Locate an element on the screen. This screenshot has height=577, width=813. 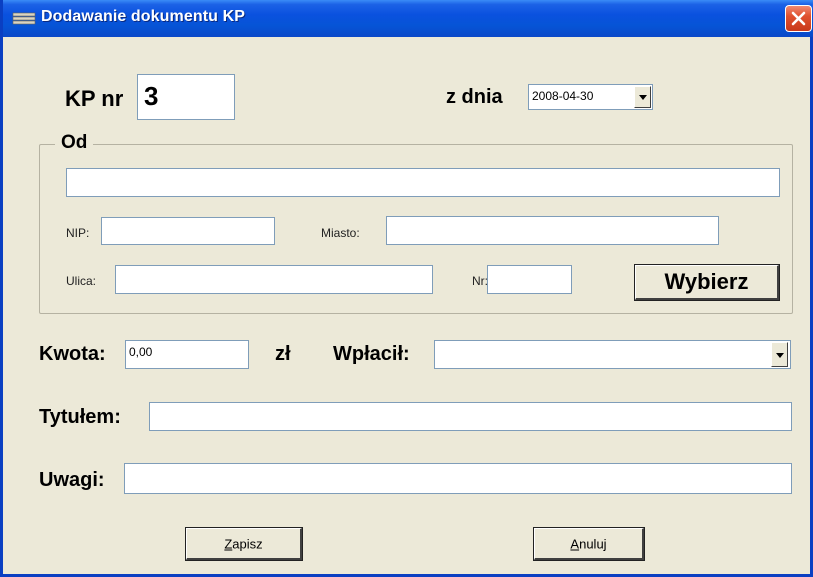
wybierz-button: Wybierz is located at coordinates (707, 282).